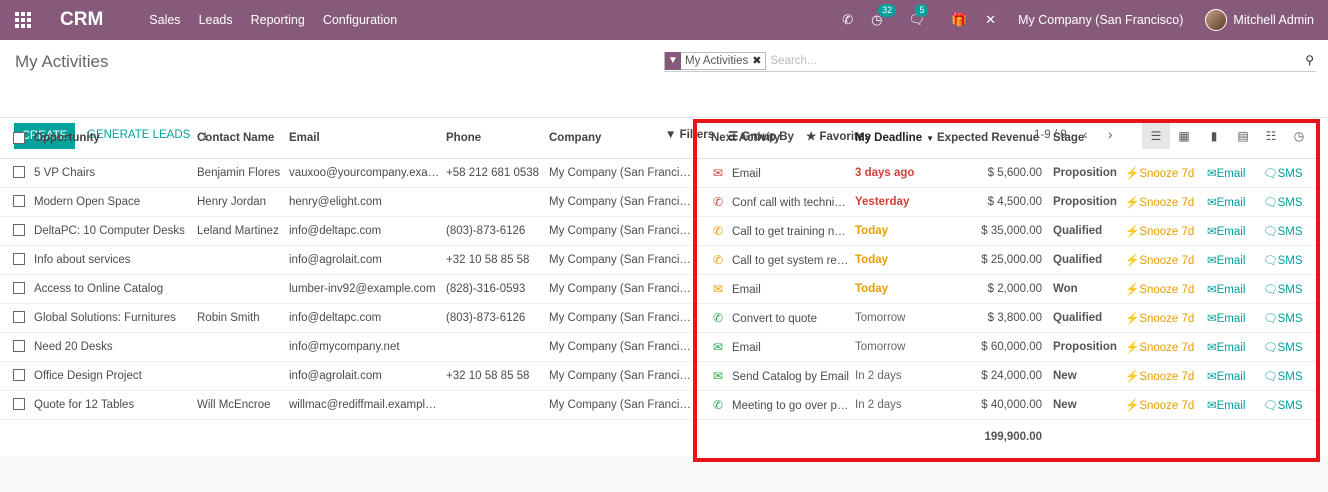  Describe the element at coordinates (993, 202) in the screenshot. I see `cell-revenue: $ 4,500.00` at that location.